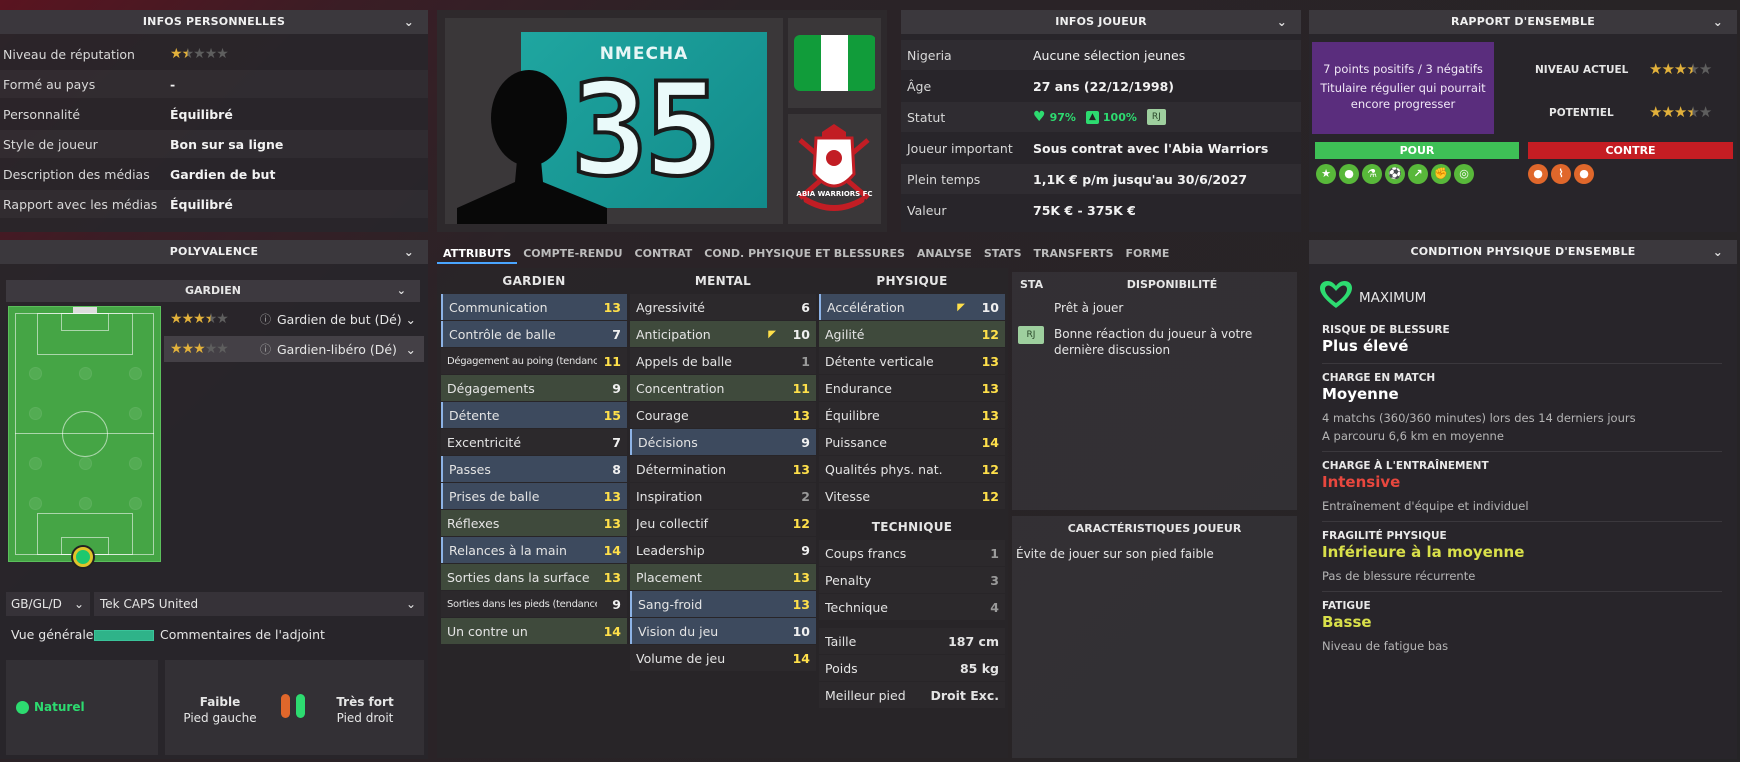  I want to click on attribute-name: Volume de jeu, so click(681, 658).